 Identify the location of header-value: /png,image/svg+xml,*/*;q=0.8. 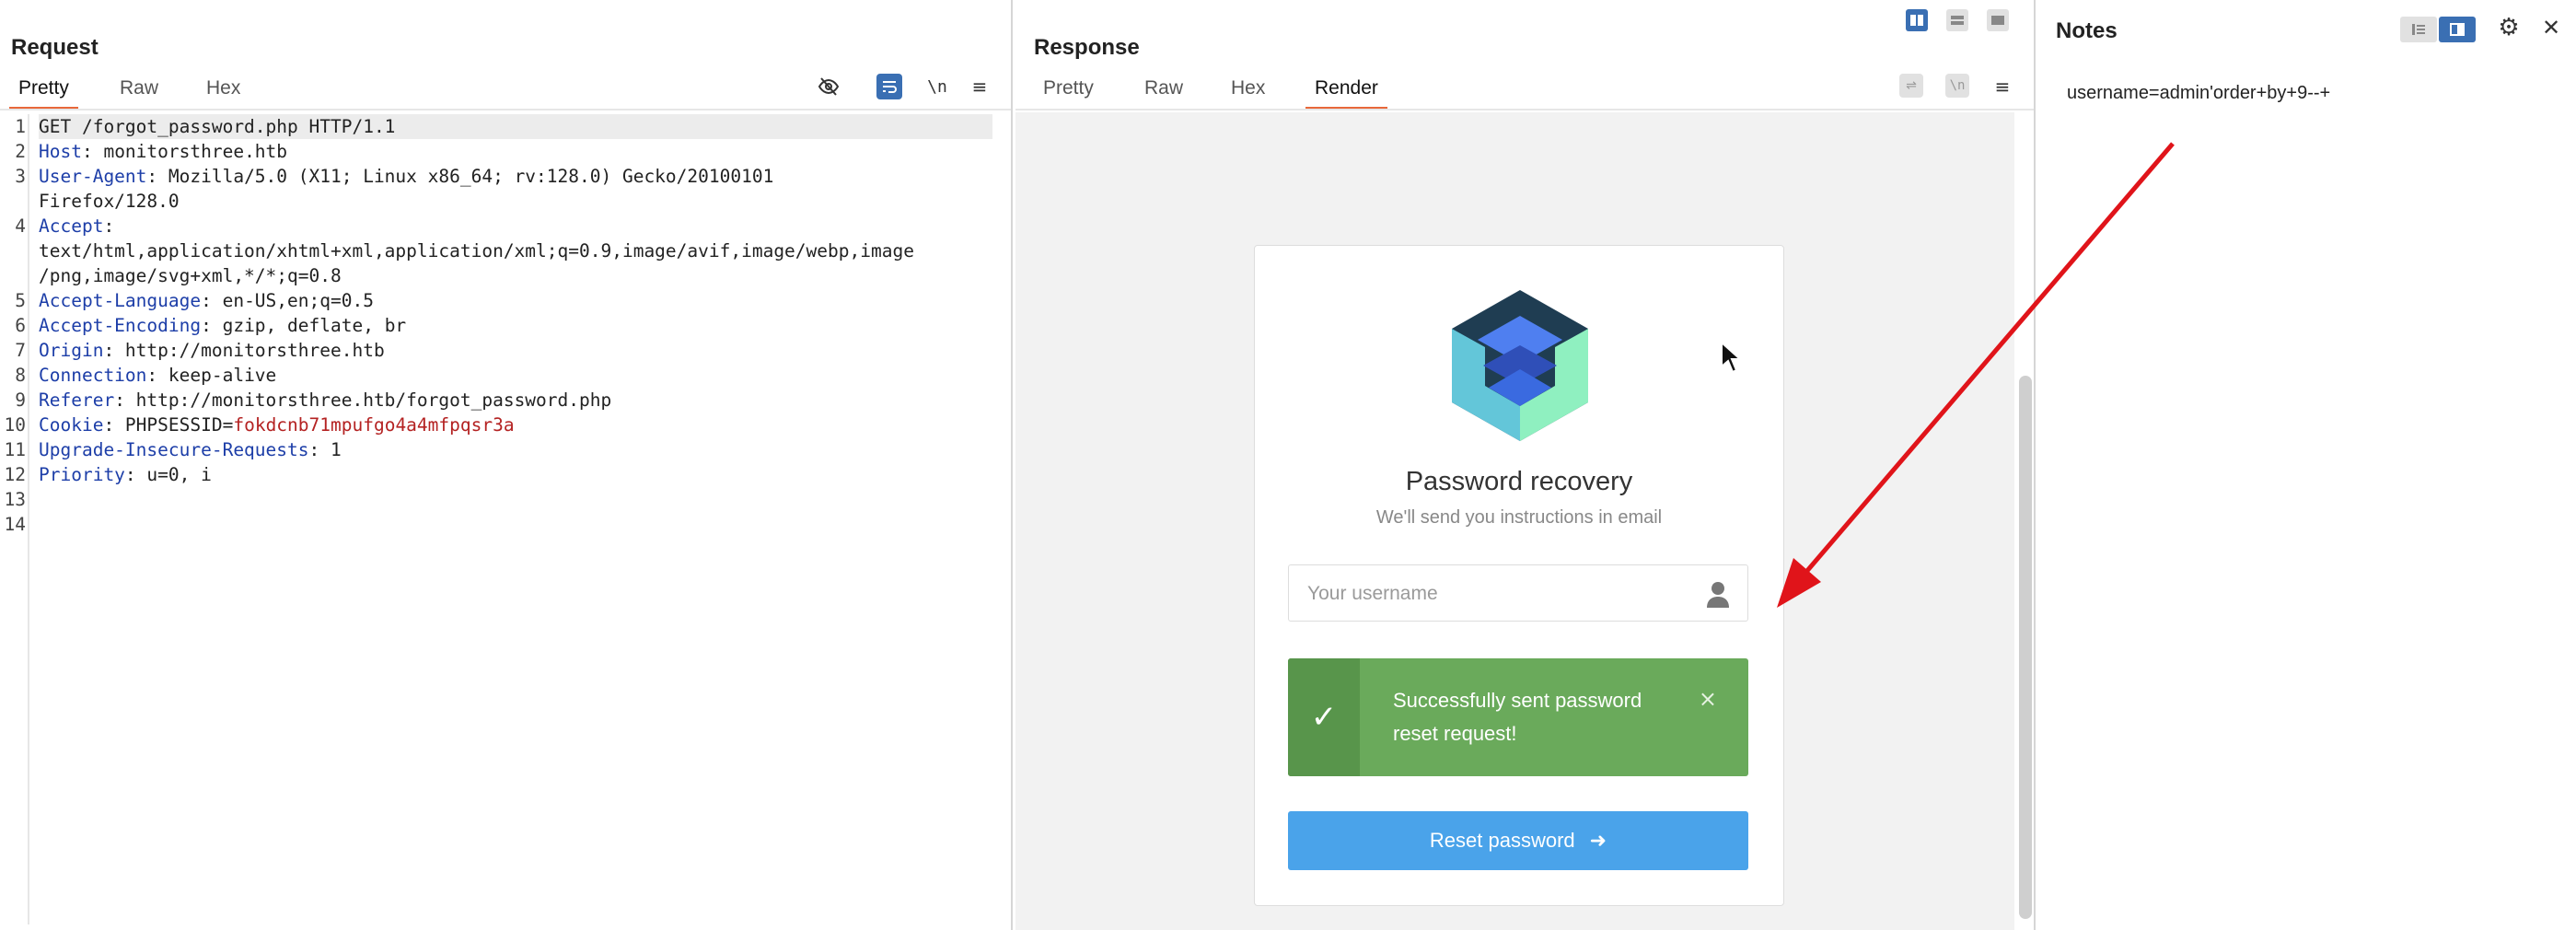
(190, 275).